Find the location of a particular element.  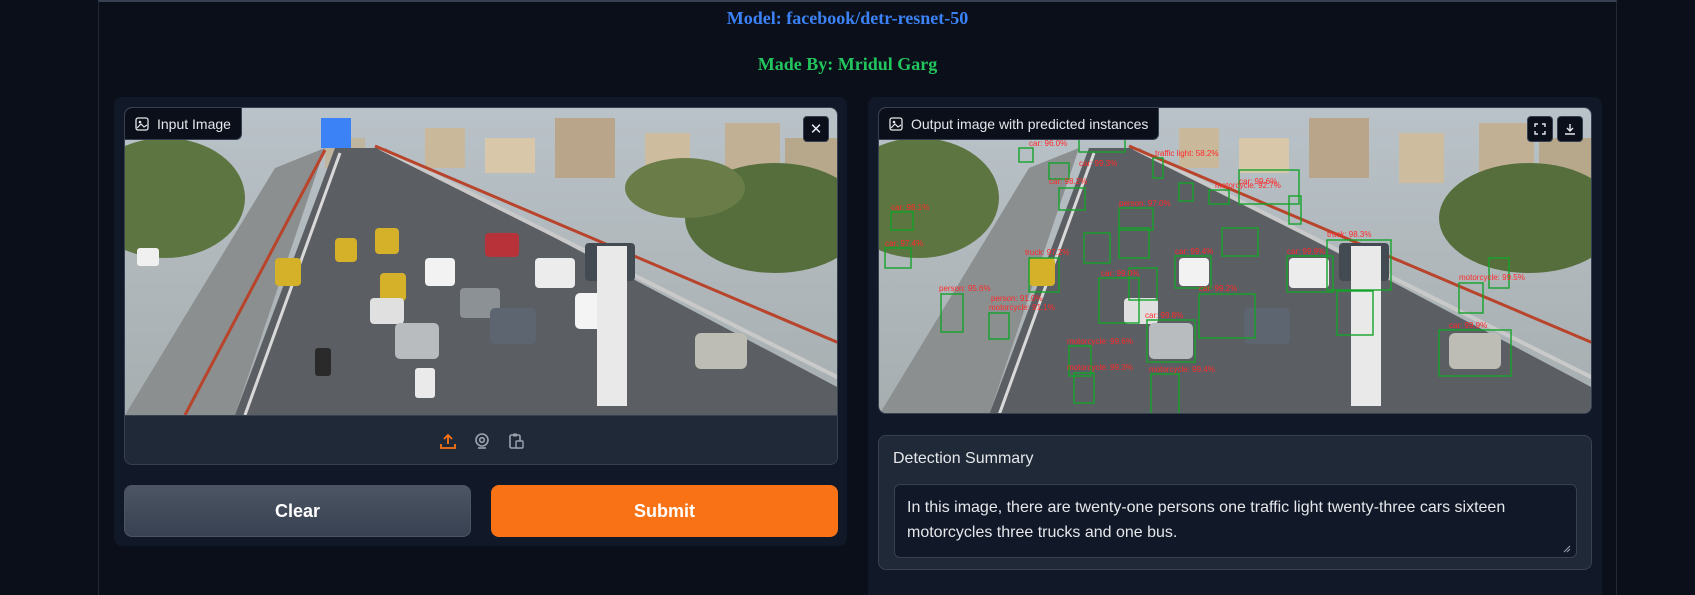

svg-text: motorcycle: 91.1% is located at coordinates (1022, 307).